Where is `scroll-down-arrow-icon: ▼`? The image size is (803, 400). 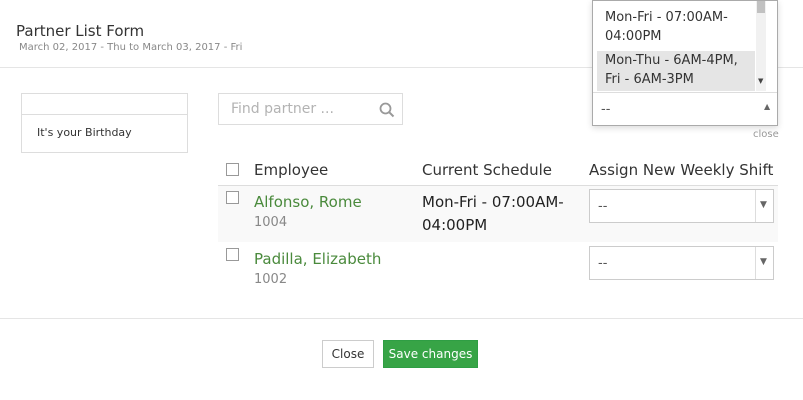 scroll-down-arrow-icon: ▼ is located at coordinates (760, 81).